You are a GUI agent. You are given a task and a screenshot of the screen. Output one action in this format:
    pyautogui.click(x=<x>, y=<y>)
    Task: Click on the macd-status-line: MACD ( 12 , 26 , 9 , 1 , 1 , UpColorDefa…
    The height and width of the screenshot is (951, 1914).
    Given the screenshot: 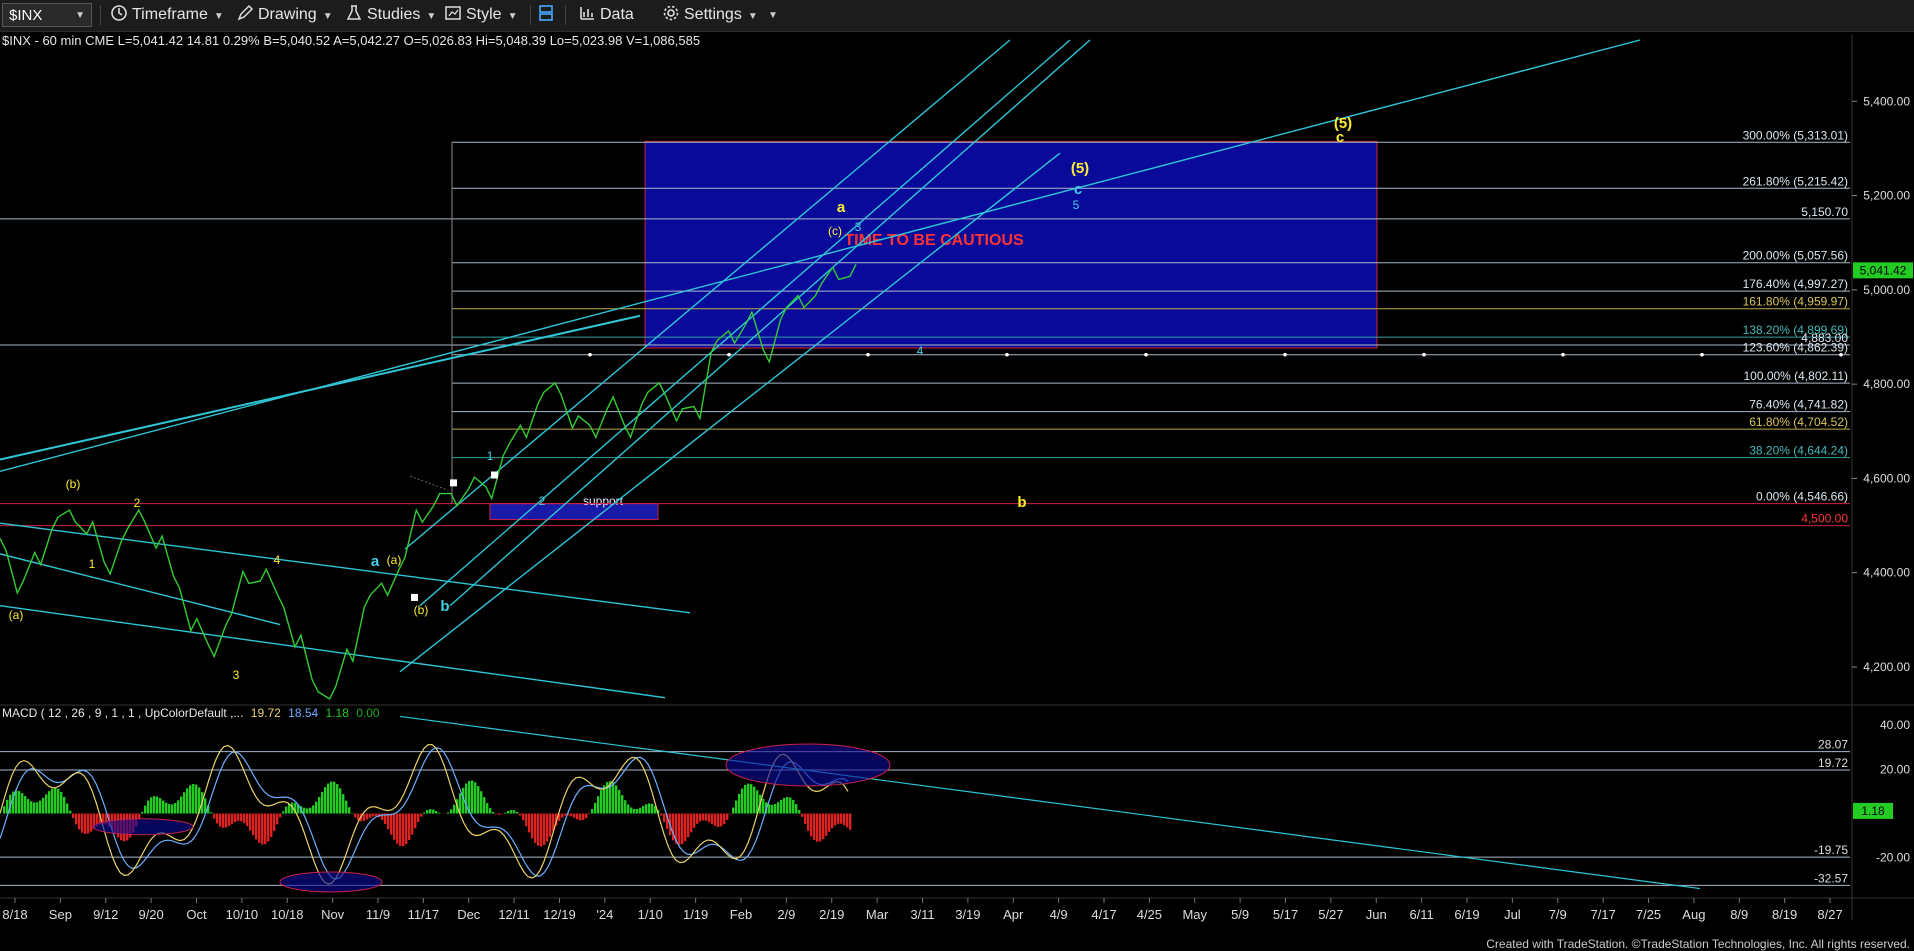 What is the action you would take?
    pyautogui.click(x=191, y=713)
    